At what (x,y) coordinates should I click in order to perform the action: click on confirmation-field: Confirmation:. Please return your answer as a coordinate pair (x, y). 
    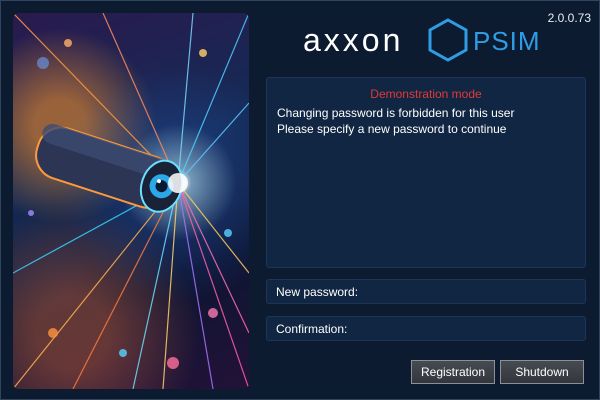
    Looking at the image, I should click on (426, 328).